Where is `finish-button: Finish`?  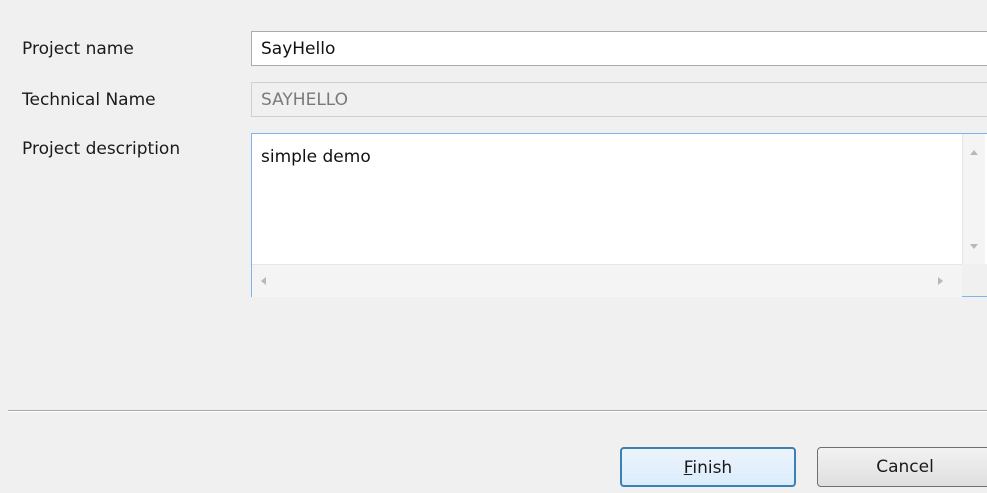
finish-button: Finish is located at coordinates (708, 467).